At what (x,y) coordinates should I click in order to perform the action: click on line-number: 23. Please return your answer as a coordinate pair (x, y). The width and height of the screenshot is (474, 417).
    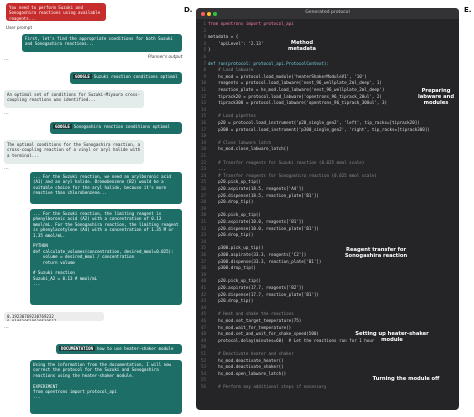
    Looking at the image, I should click on (203, 169).